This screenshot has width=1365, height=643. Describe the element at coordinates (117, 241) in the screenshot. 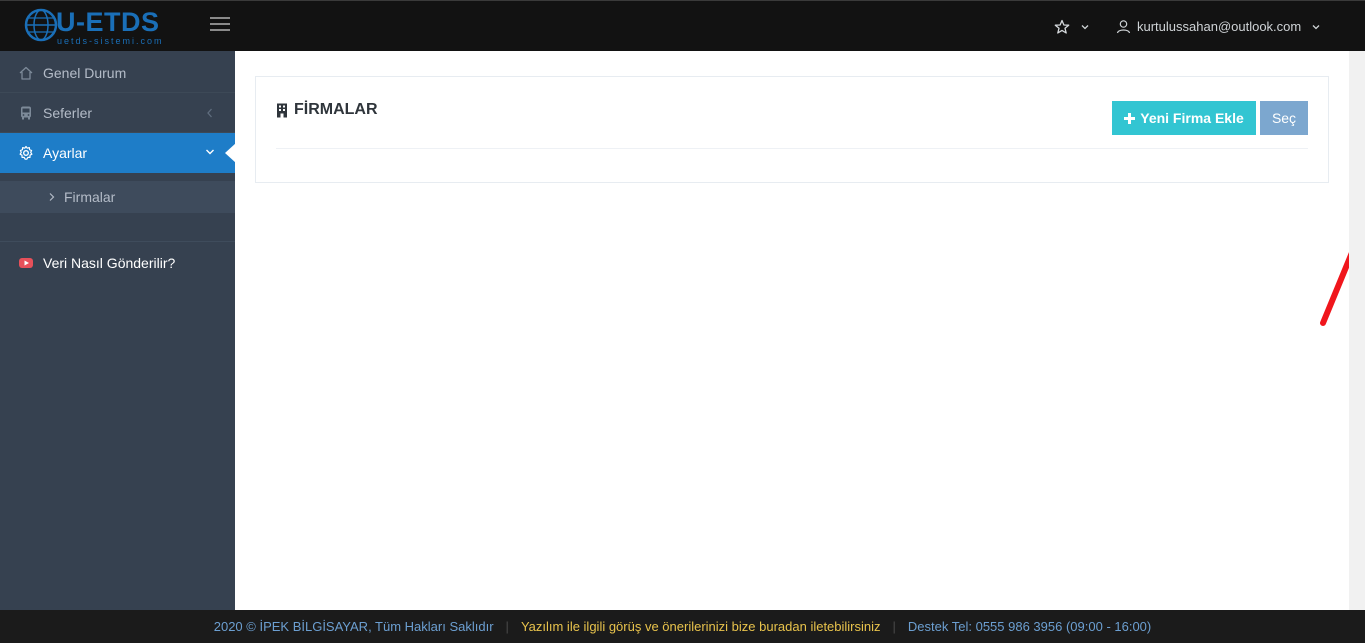

I see `sidebar-divider` at that location.